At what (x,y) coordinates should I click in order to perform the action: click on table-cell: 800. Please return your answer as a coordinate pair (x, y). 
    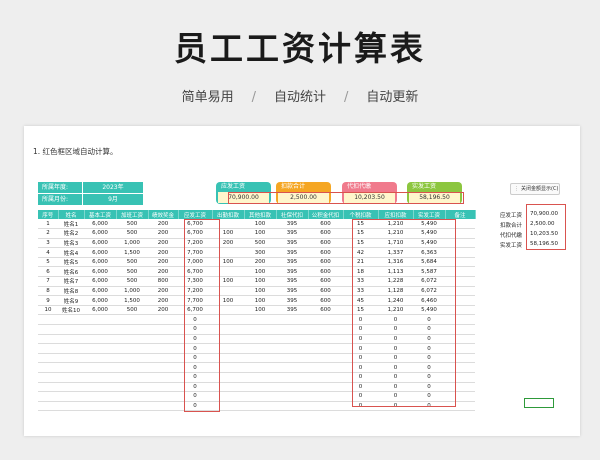
    Looking at the image, I should click on (163, 281).